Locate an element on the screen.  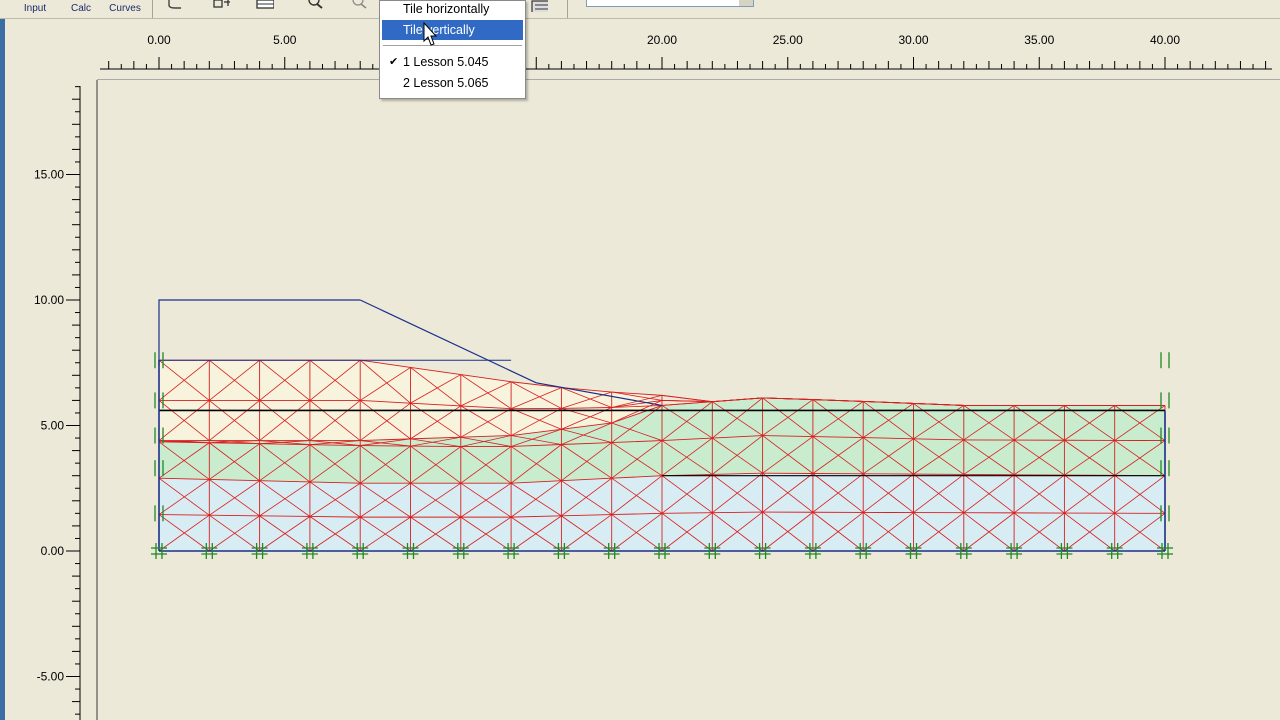
menu-item-tile-vertically: Tile vertically is located at coordinates (452, 30).